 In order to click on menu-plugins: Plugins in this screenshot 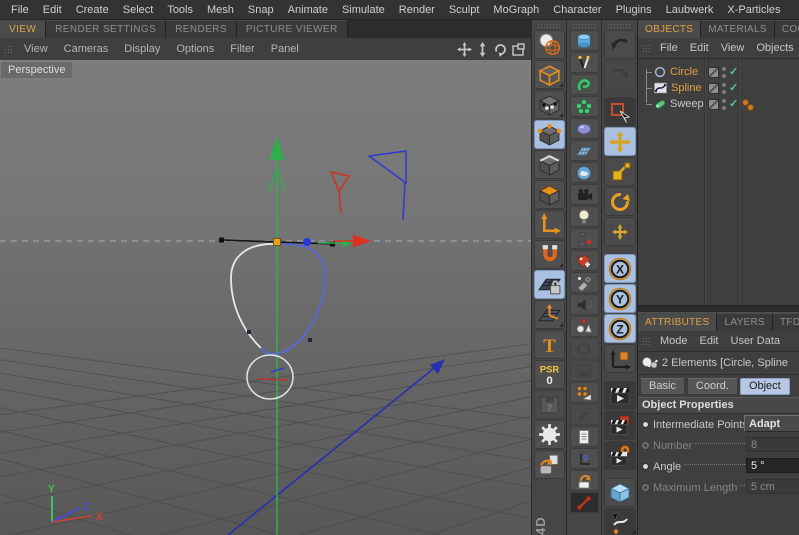, I will do `click(634, 10)`.